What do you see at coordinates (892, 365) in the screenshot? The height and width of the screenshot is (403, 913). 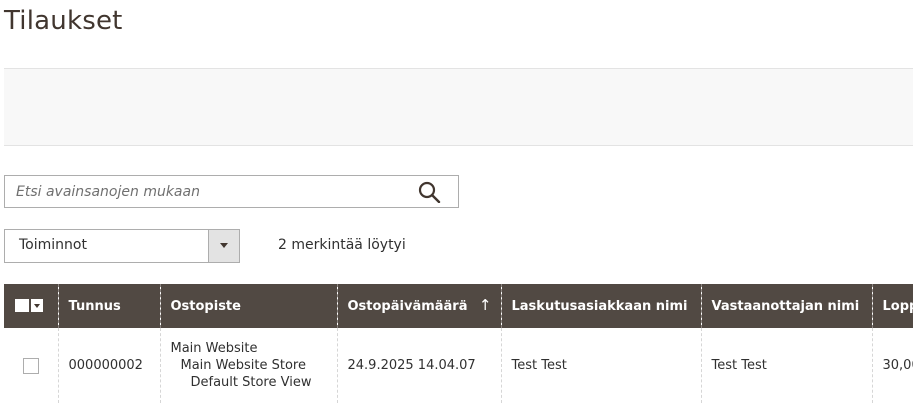 I see `cell-grand-total: 30,00` at bounding box center [892, 365].